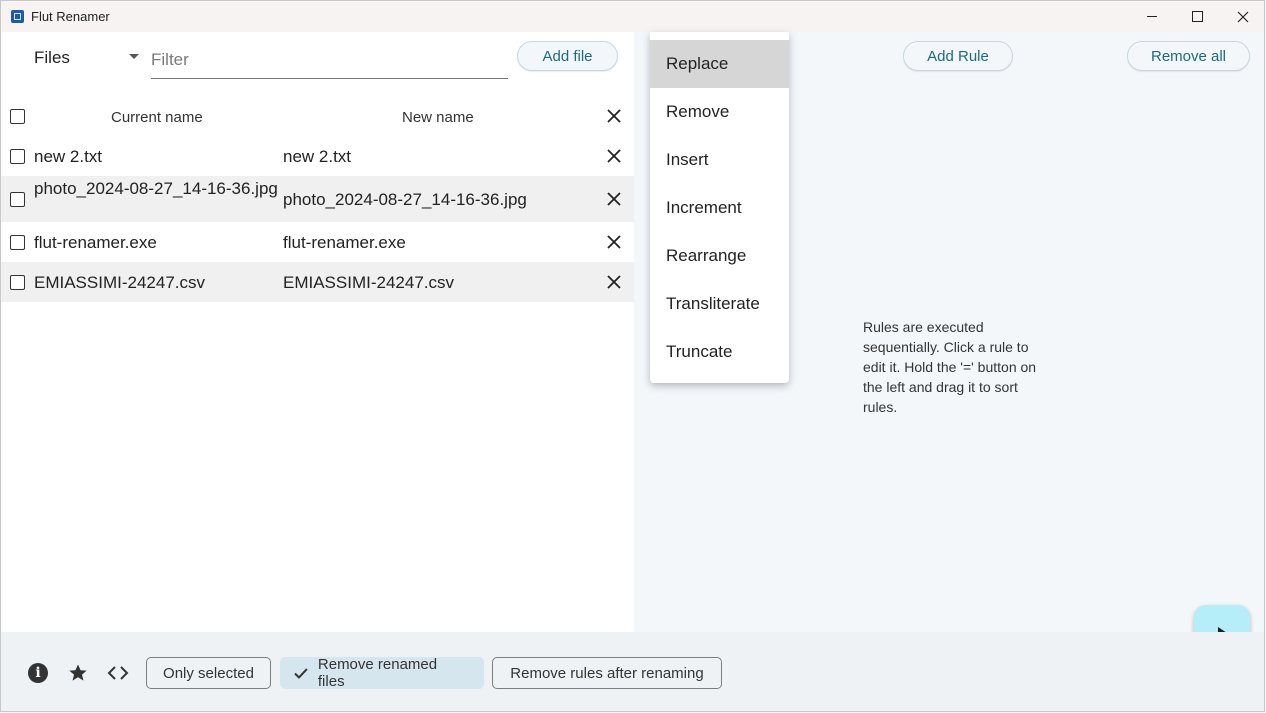 Image resolution: width=1266 pixels, height=713 pixels. I want to click on remove-all-button: Remove all, so click(1188, 56).